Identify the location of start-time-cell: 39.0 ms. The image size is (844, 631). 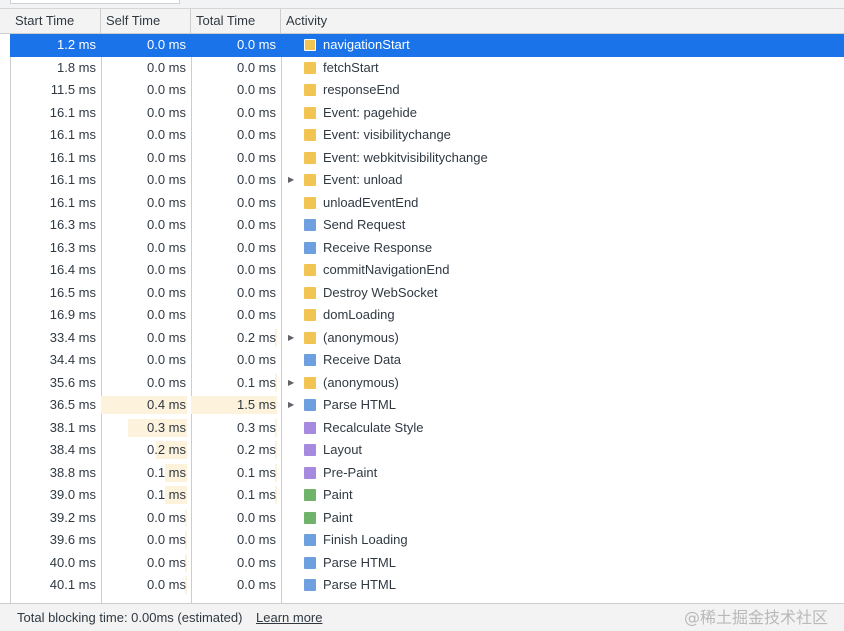
(72, 494).